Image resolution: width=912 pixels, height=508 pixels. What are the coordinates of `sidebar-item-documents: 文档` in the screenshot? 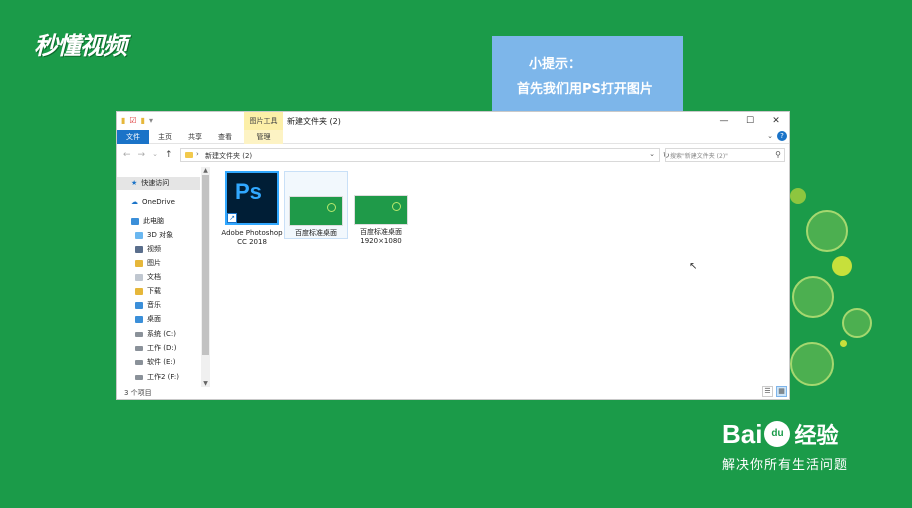 It's located at (148, 277).